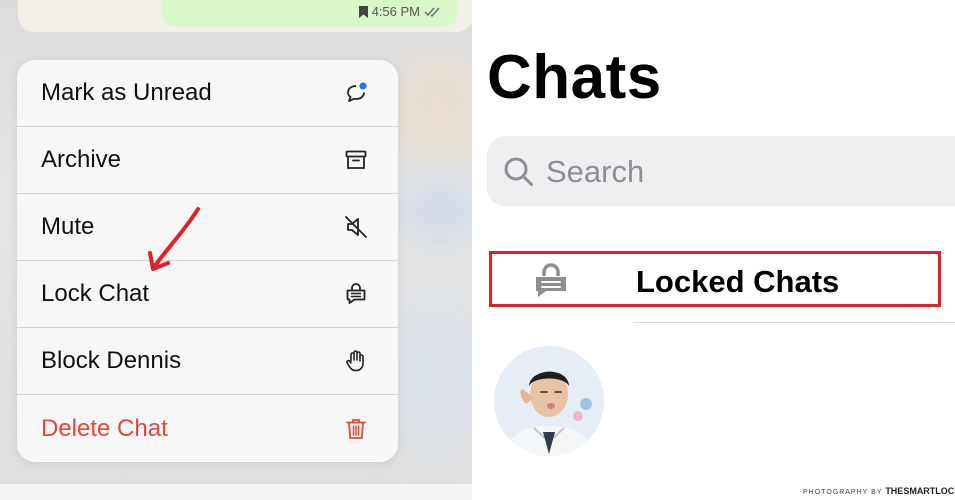  What do you see at coordinates (207, 361) in the screenshot?
I see `menu-item-block: Block Dennis` at bounding box center [207, 361].